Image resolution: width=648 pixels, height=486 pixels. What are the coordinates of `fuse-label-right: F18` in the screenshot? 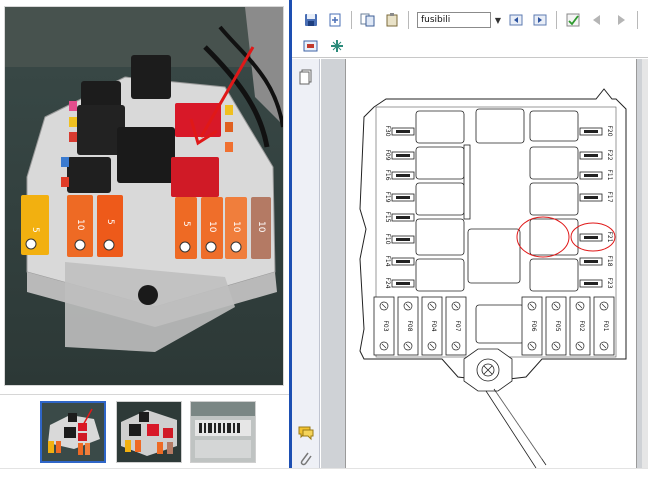 It's located at (609, 260).